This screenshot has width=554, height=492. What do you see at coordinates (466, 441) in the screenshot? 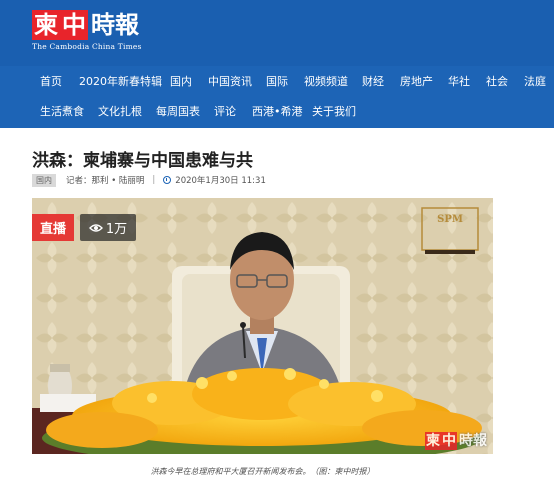
I see `watermark-char: 時` at bounding box center [466, 441].